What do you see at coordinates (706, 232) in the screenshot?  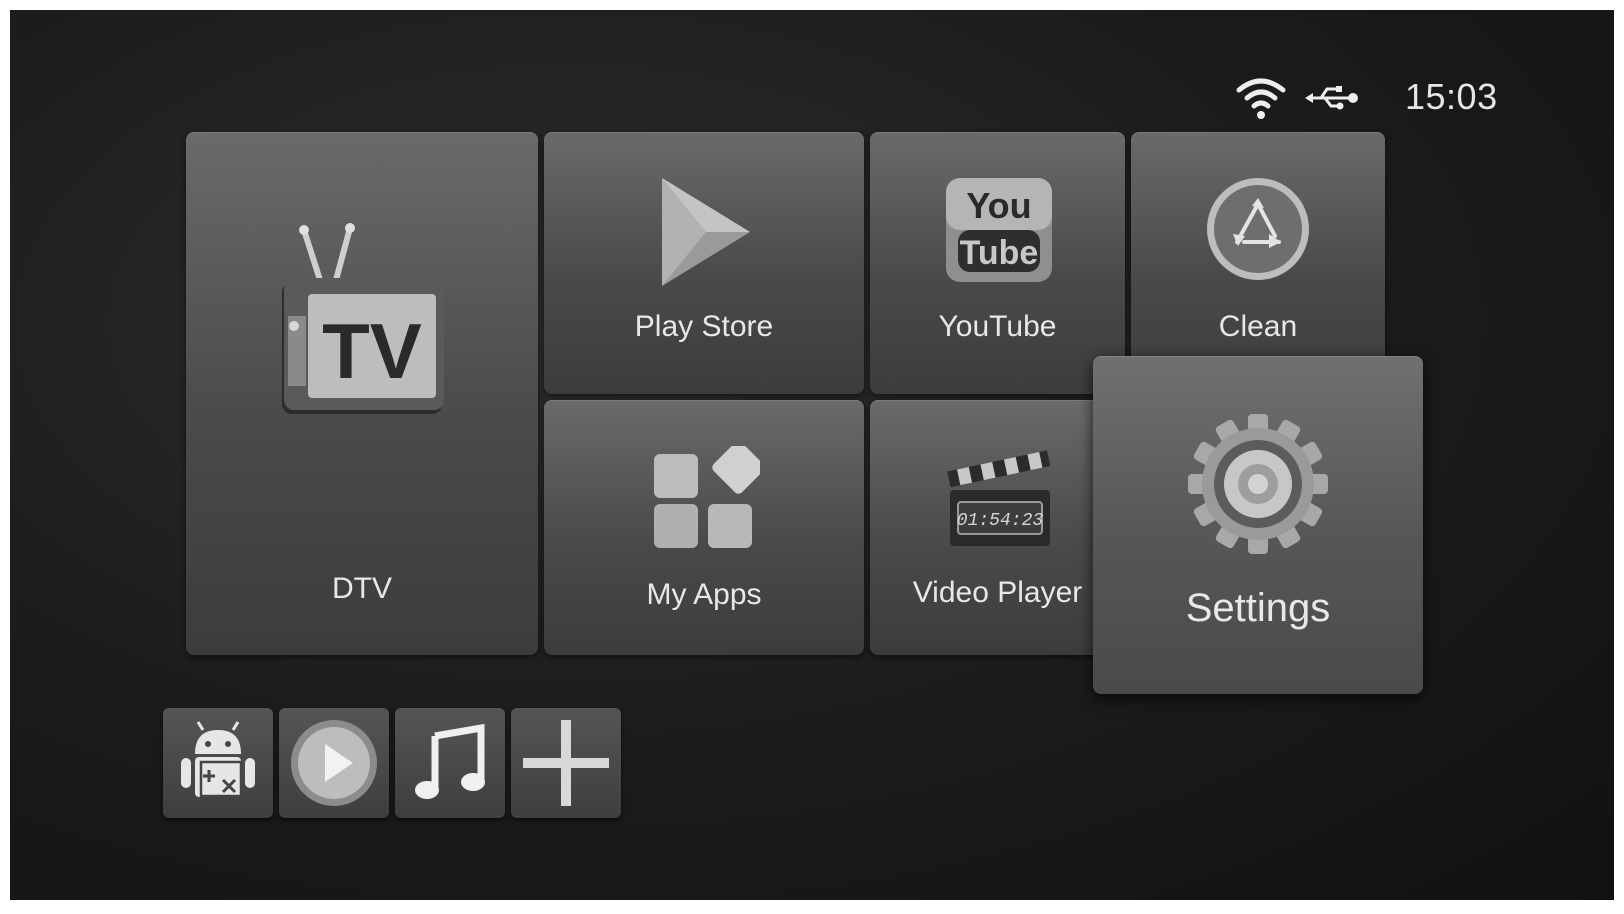 I see `play-store-icon` at bounding box center [706, 232].